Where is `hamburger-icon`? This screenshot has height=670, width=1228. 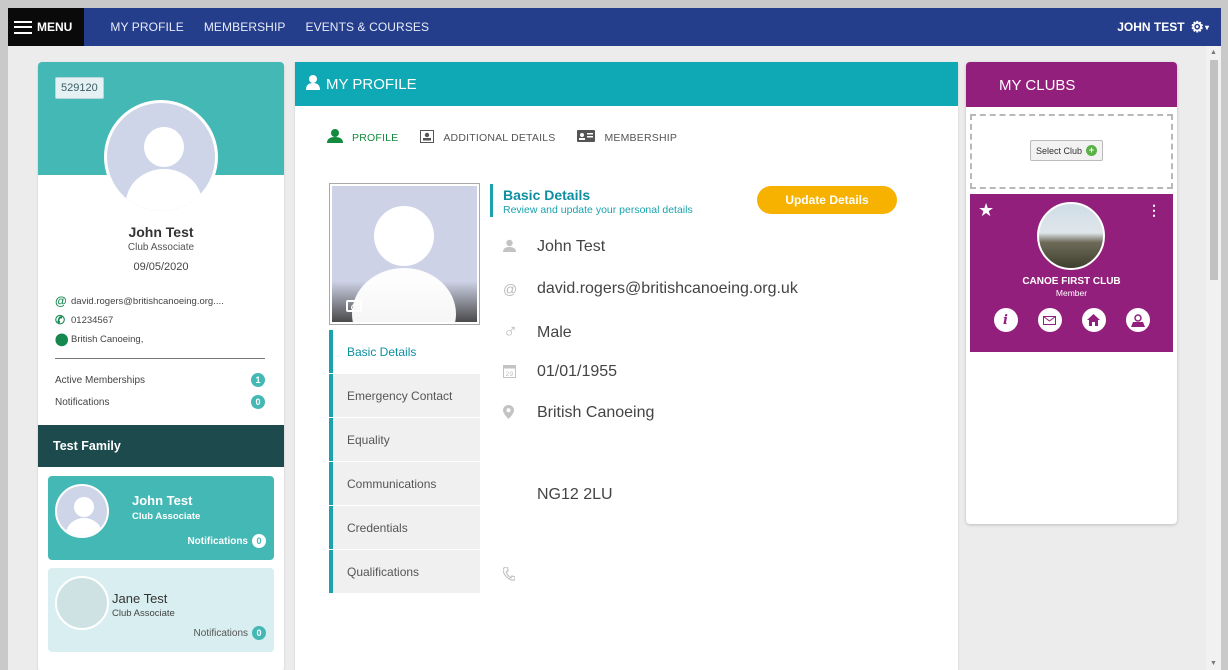
hamburger-icon is located at coordinates (23, 27).